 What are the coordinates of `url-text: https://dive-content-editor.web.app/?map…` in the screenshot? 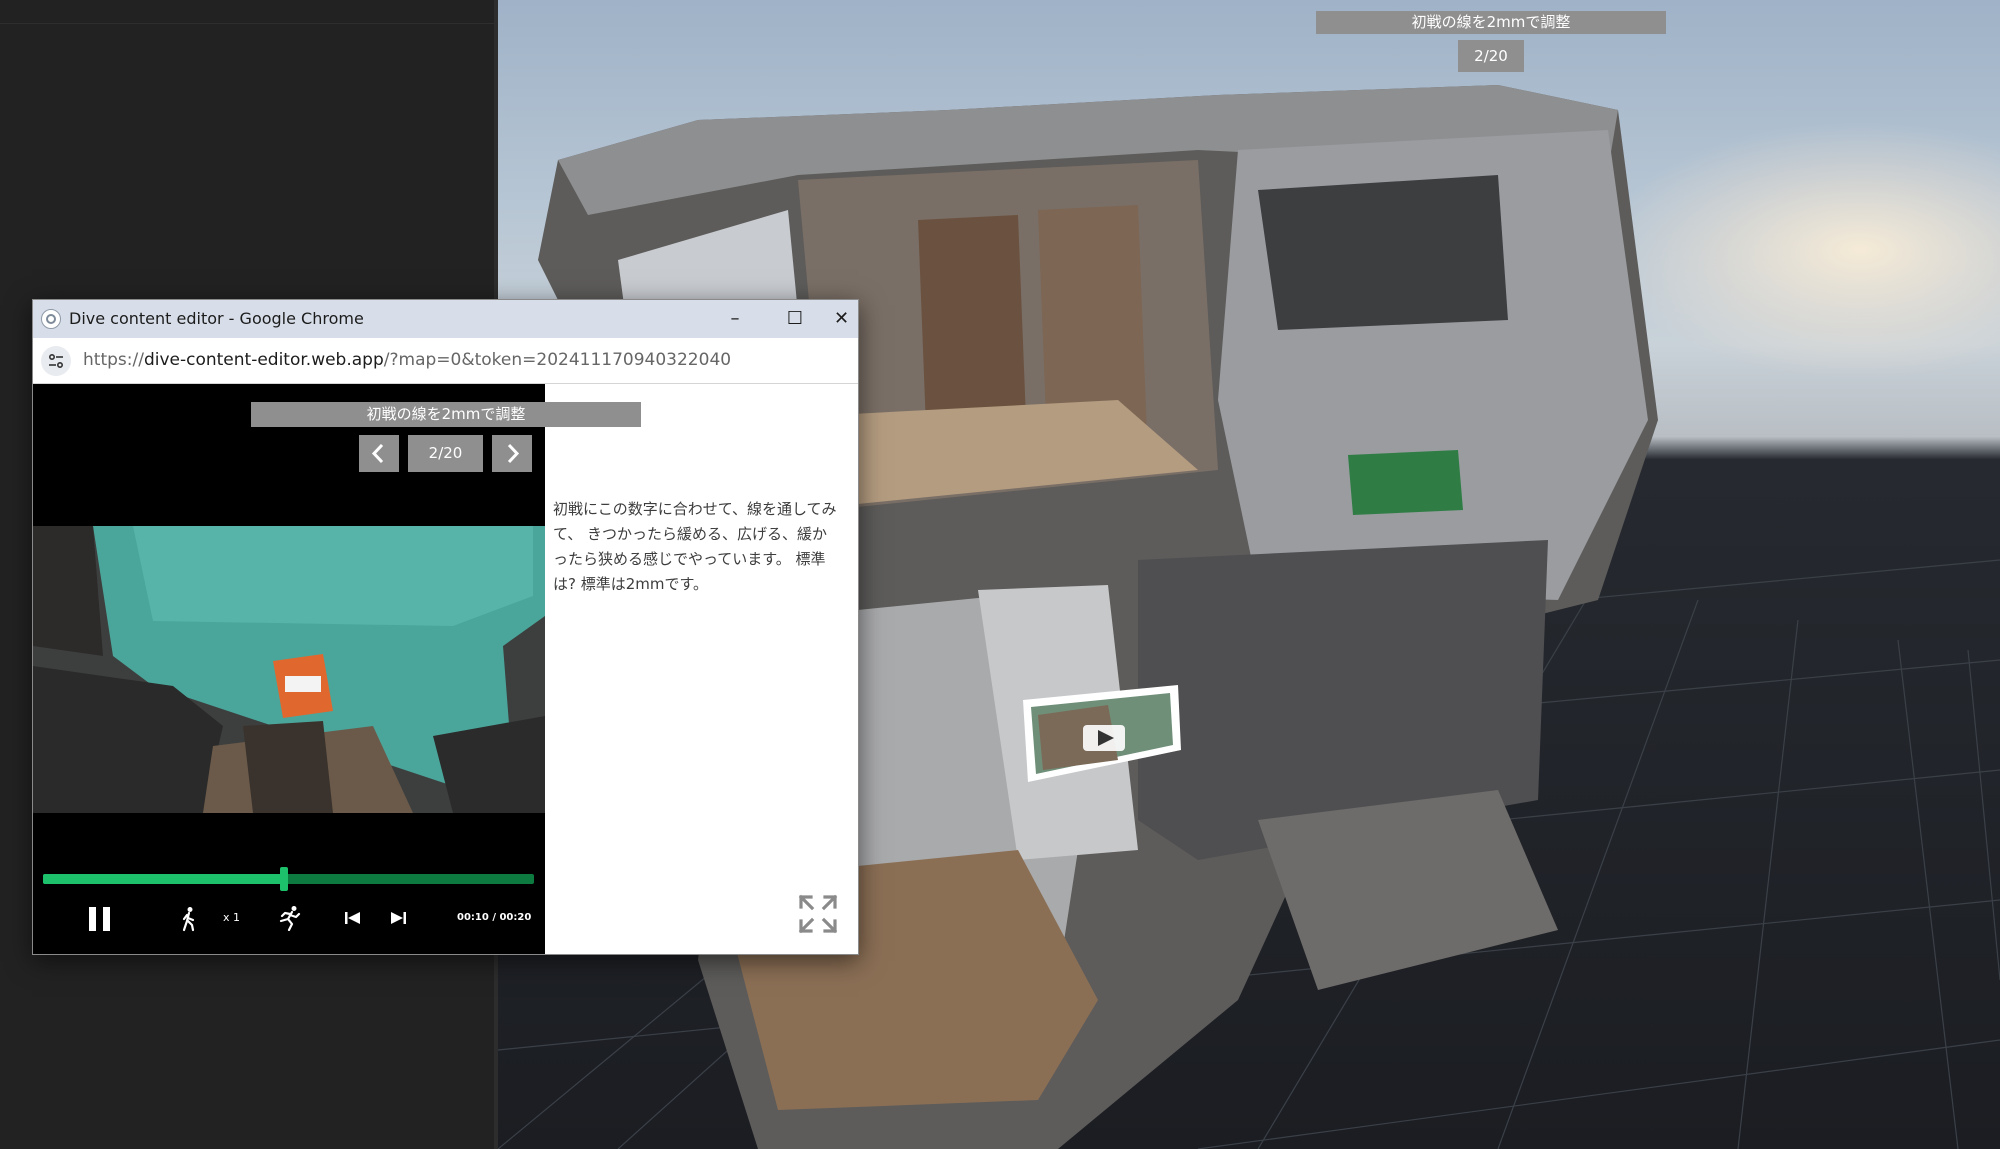 It's located at (407, 360).